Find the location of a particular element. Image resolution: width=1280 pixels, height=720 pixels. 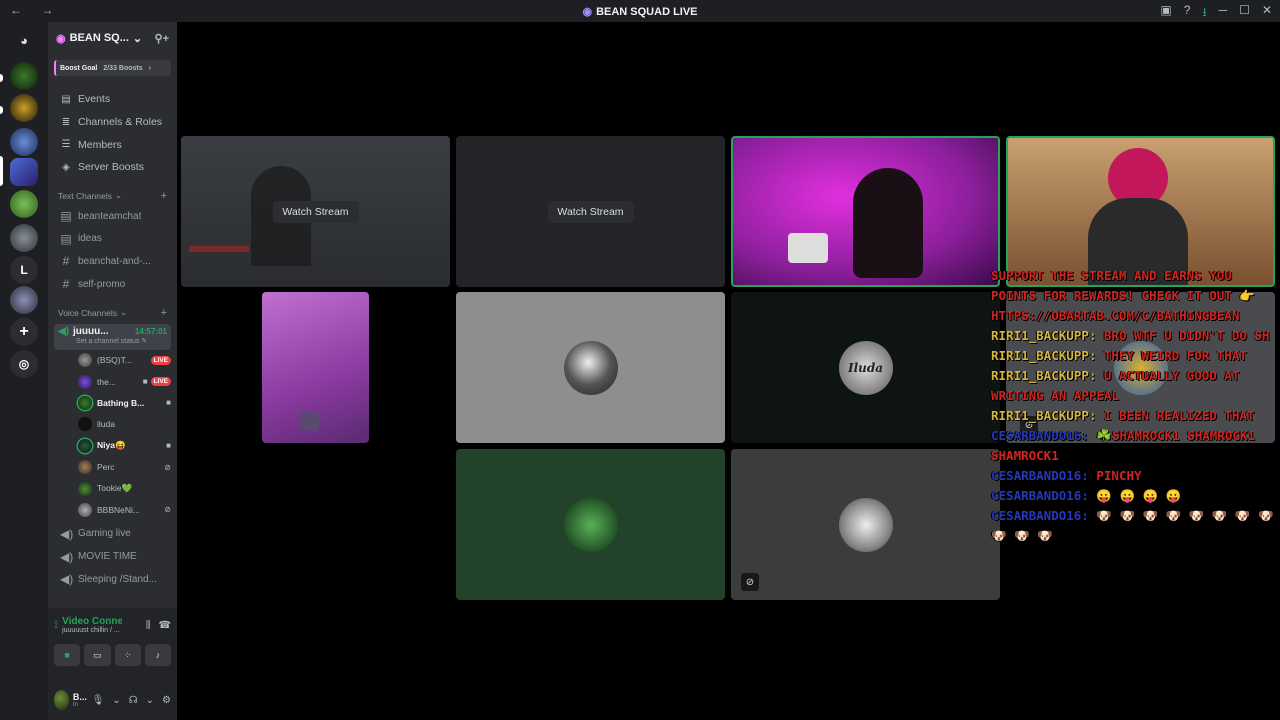

chat-message: CESARBANDO16: 🐶 🐶 🐶 🐶 🐶 🐶 🐶 🐶 🐶 🐶 🐶 is located at coordinates (1135, 526).